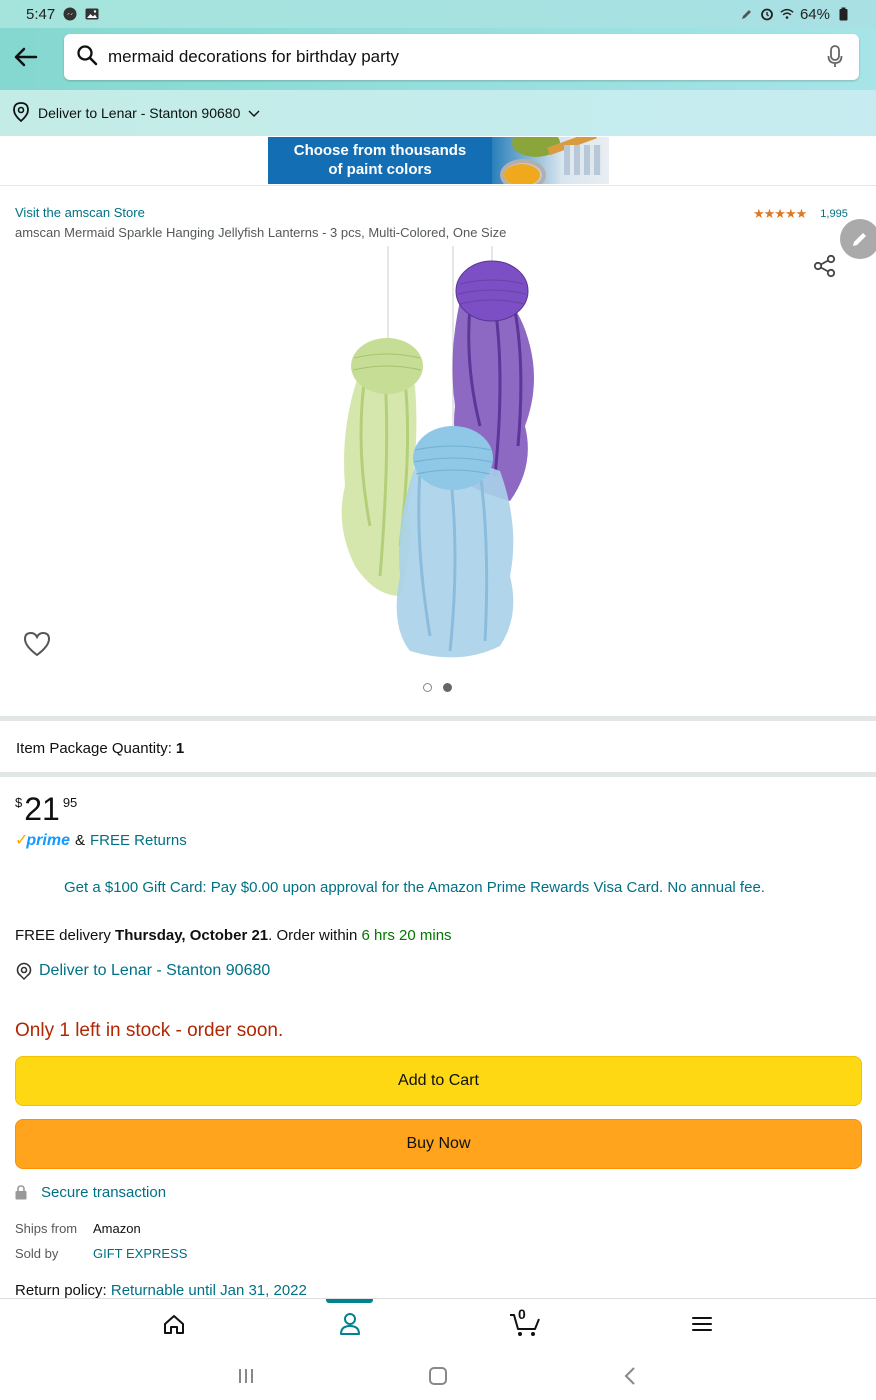 Image resolution: width=876 pixels, height=1400 pixels. Describe the element at coordinates (787, 14) in the screenshot. I see `wifi-icon` at that location.